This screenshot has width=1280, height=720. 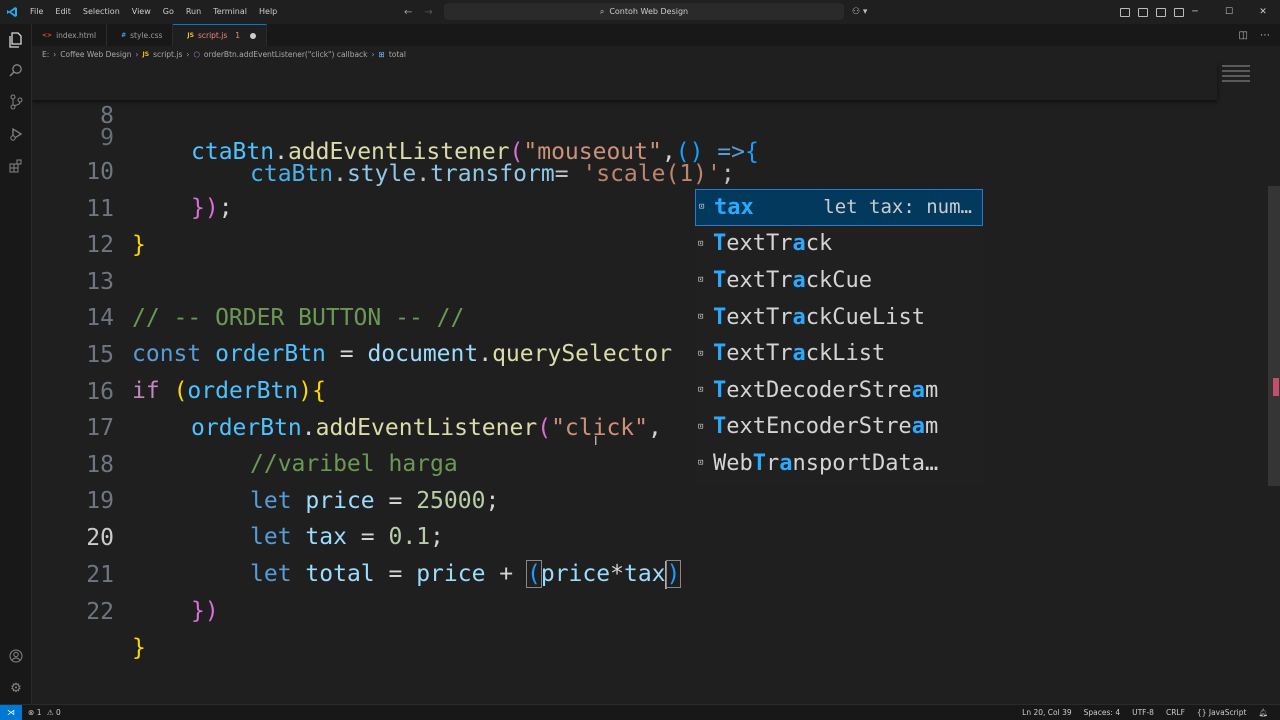 What do you see at coordinates (397, 54) in the screenshot?
I see `breadcrumb-symbol: total` at bounding box center [397, 54].